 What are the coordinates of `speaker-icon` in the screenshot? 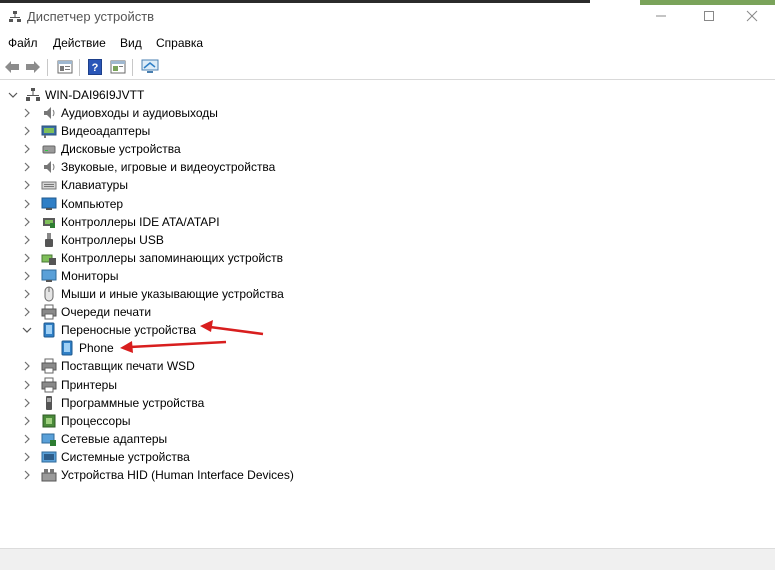 It's located at (49, 167).